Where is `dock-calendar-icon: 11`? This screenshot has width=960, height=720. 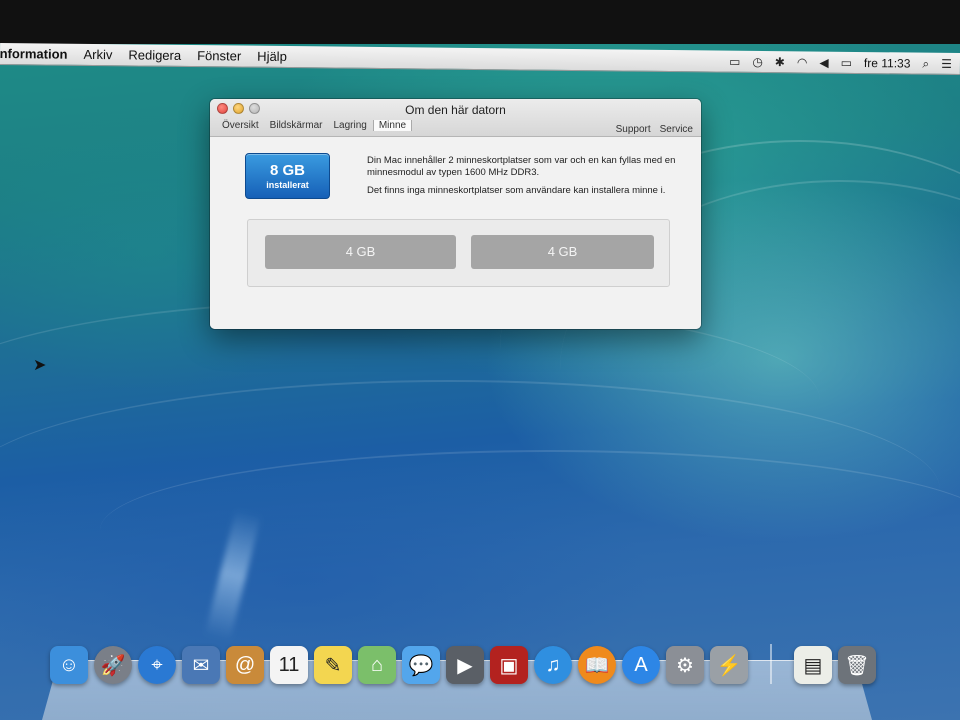
dock-calendar-icon: 11 is located at coordinates (289, 665).